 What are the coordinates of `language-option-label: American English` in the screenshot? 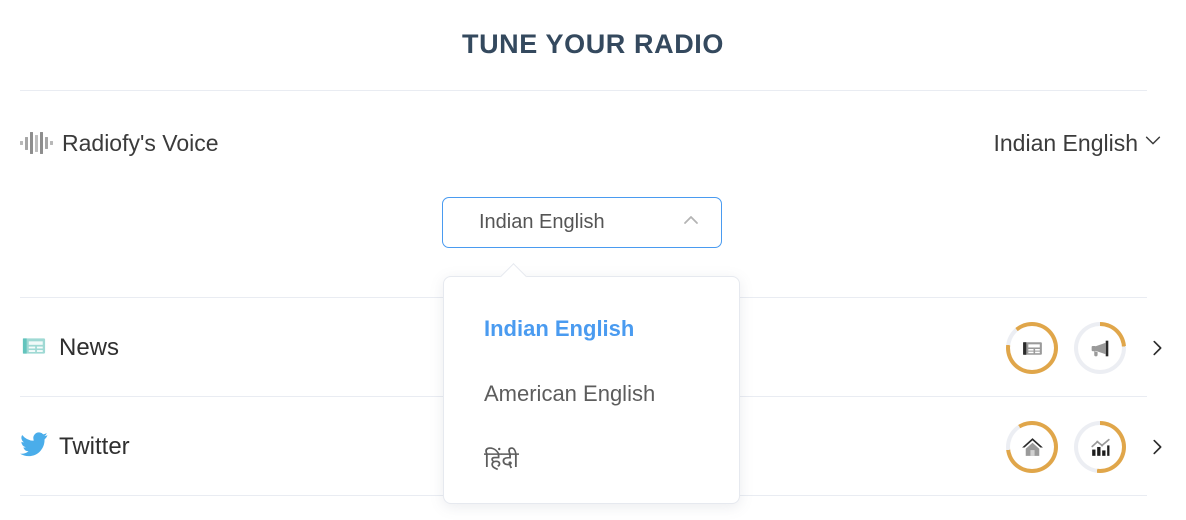 It's located at (570, 393).